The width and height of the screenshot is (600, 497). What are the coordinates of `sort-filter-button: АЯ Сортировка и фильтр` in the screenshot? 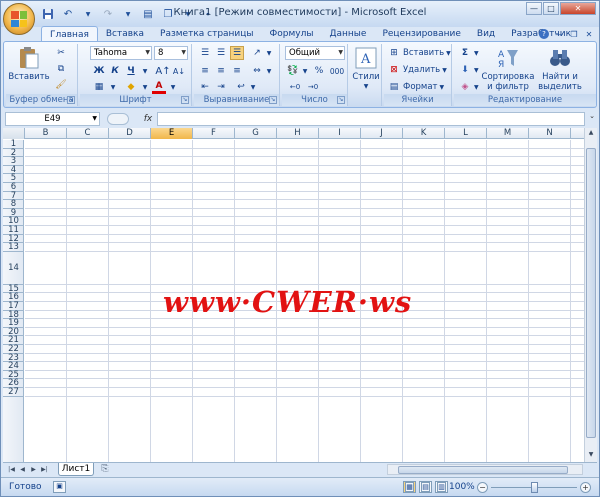 It's located at (508, 69).